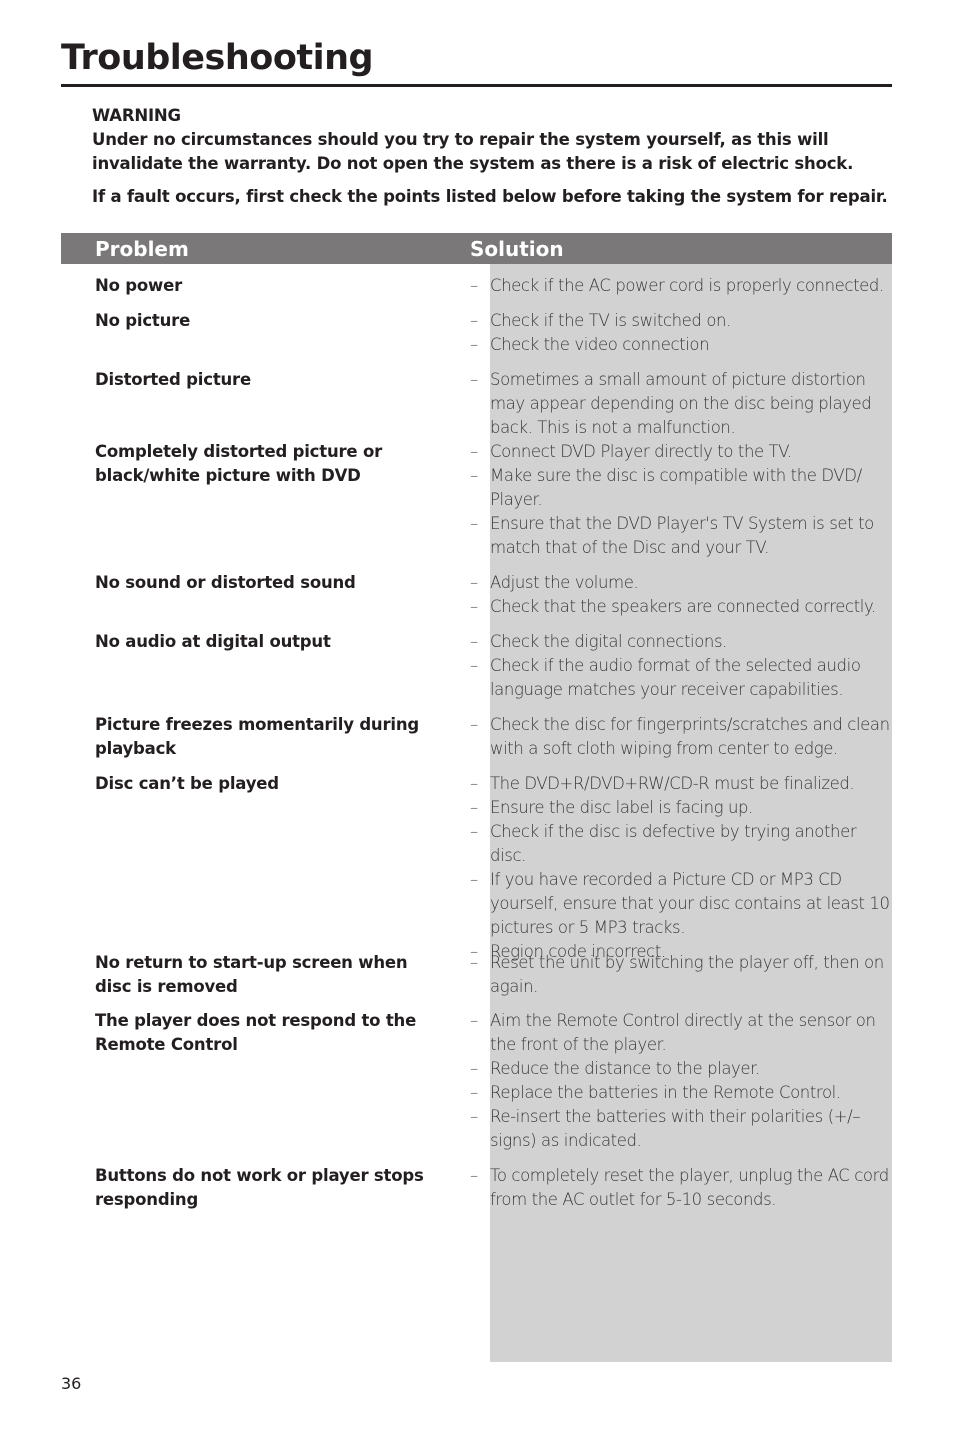  What do you see at coordinates (217, 58) in the screenshot?
I see `page-title: Troubleshooting` at bounding box center [217, 58].